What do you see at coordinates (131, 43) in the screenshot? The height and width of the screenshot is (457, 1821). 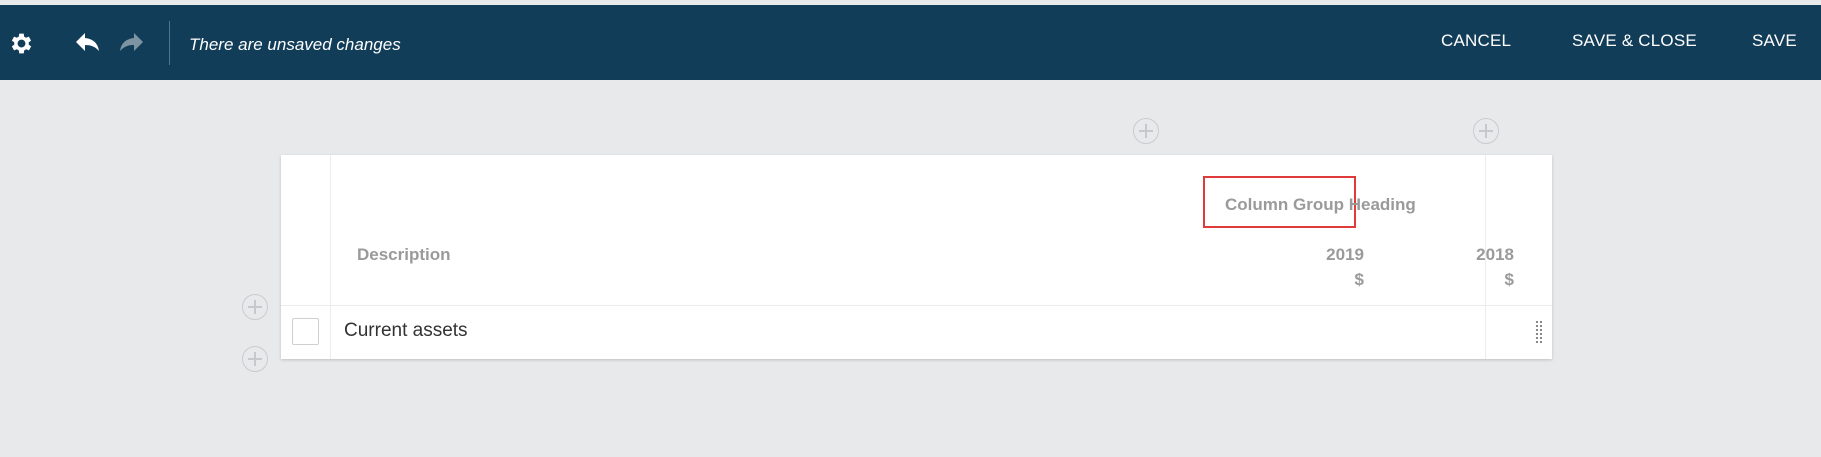 I see `redo-icon` at bounding box center [131, 43].